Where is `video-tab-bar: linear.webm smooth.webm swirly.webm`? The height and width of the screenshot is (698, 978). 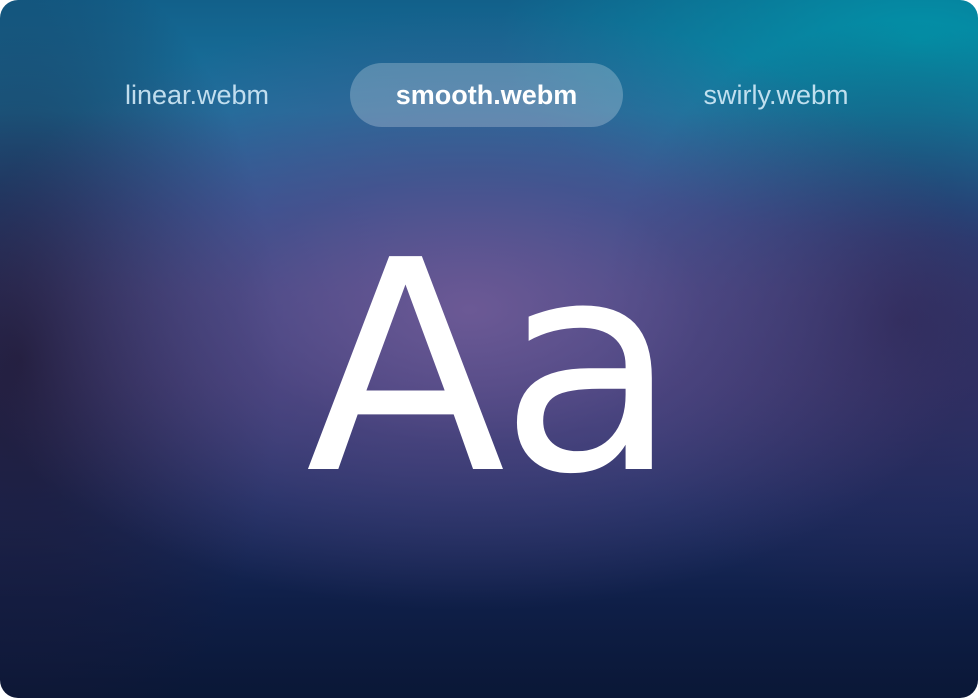 video-tab-bar: linear.webm smooth.webm swirly.webm is located at coordinates (489, 95).